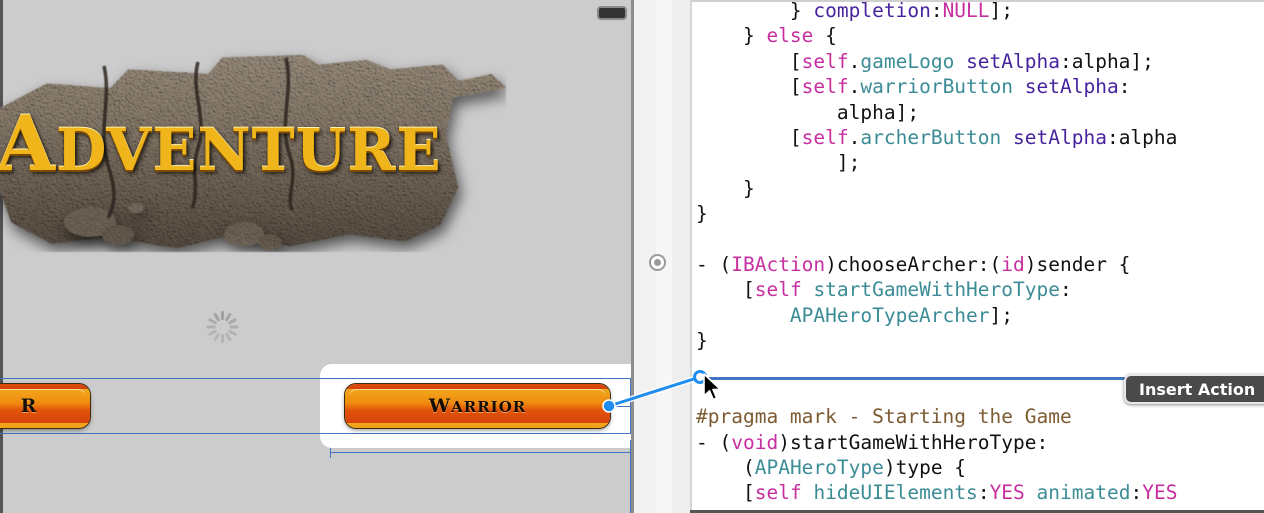  I want to click on code-line: } else {, so click(980, 35).